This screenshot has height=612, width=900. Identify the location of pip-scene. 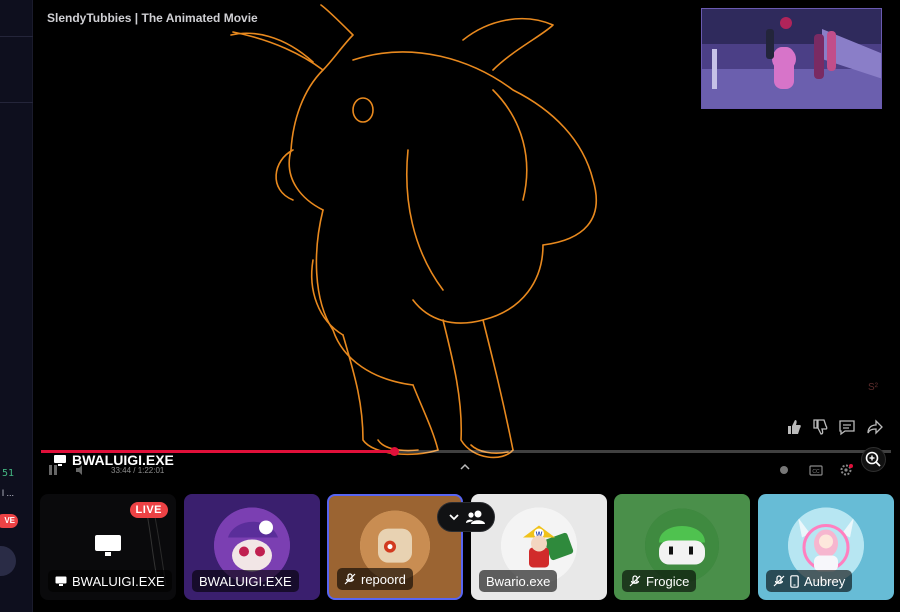
(791, 58).